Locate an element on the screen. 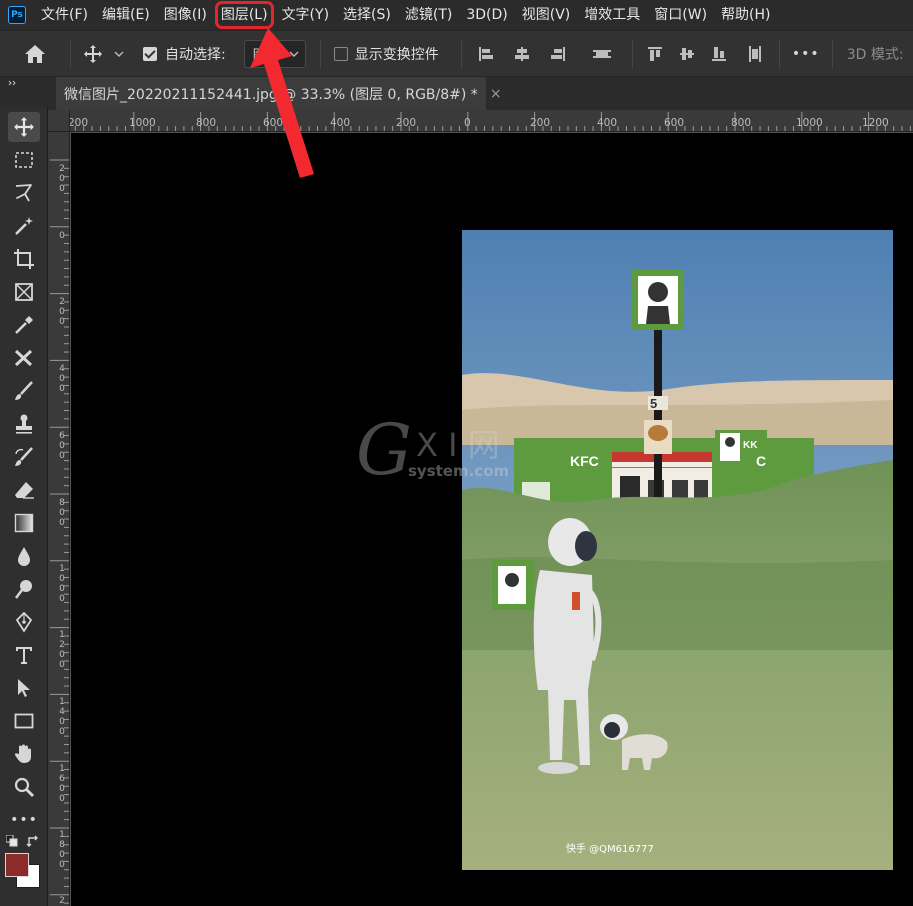 This screenshot has height=906, width=913. menu-filter: 滤镜(T) is located at coordinates (428, 15).